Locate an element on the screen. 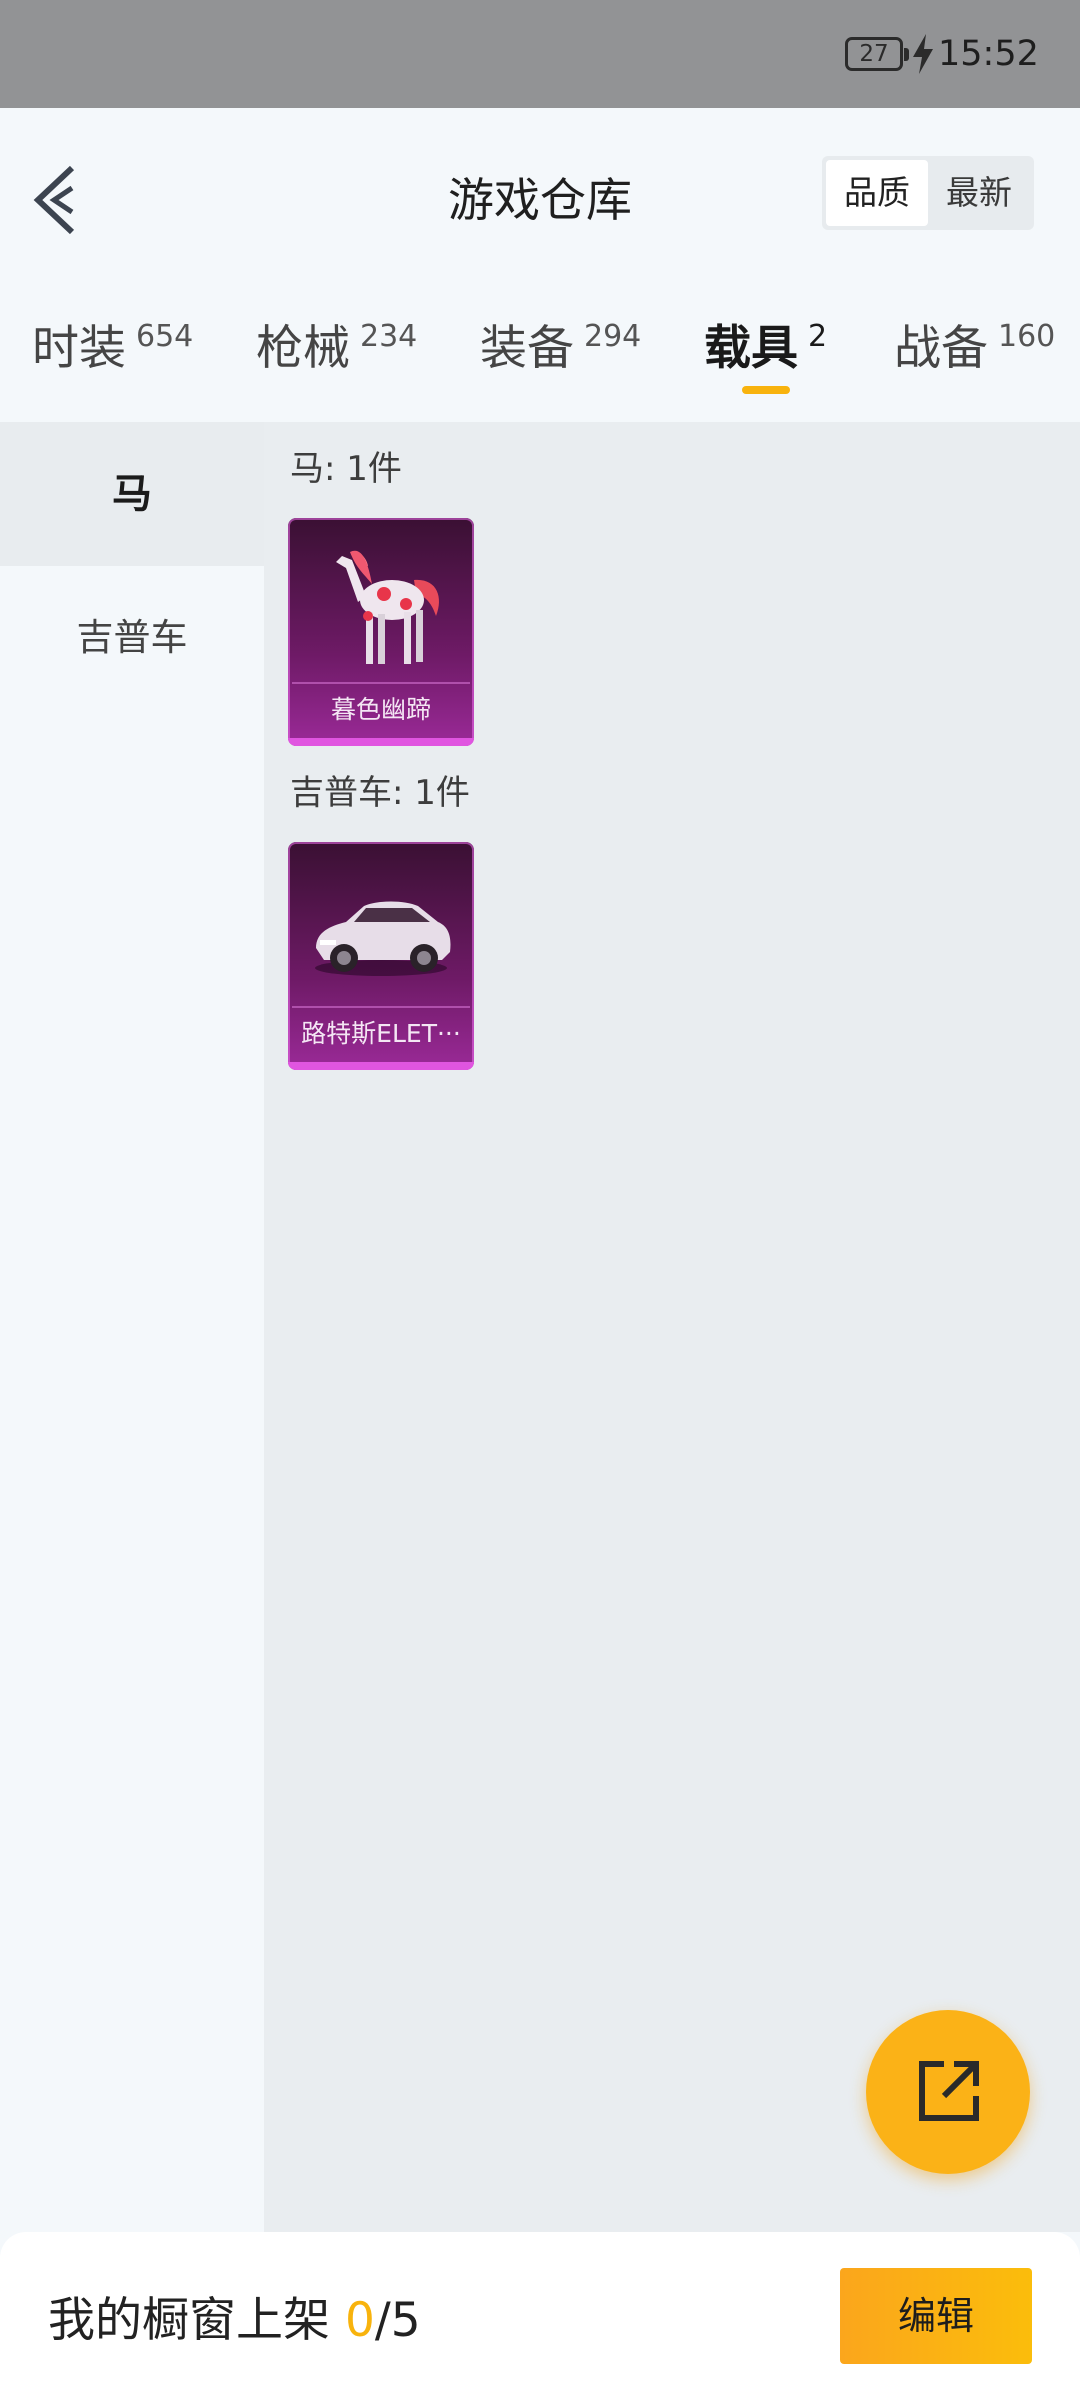 Image resolution: width=1080 pixels, height=2400 pixels. active-tab-indicator is located at coordinates (766, 390).